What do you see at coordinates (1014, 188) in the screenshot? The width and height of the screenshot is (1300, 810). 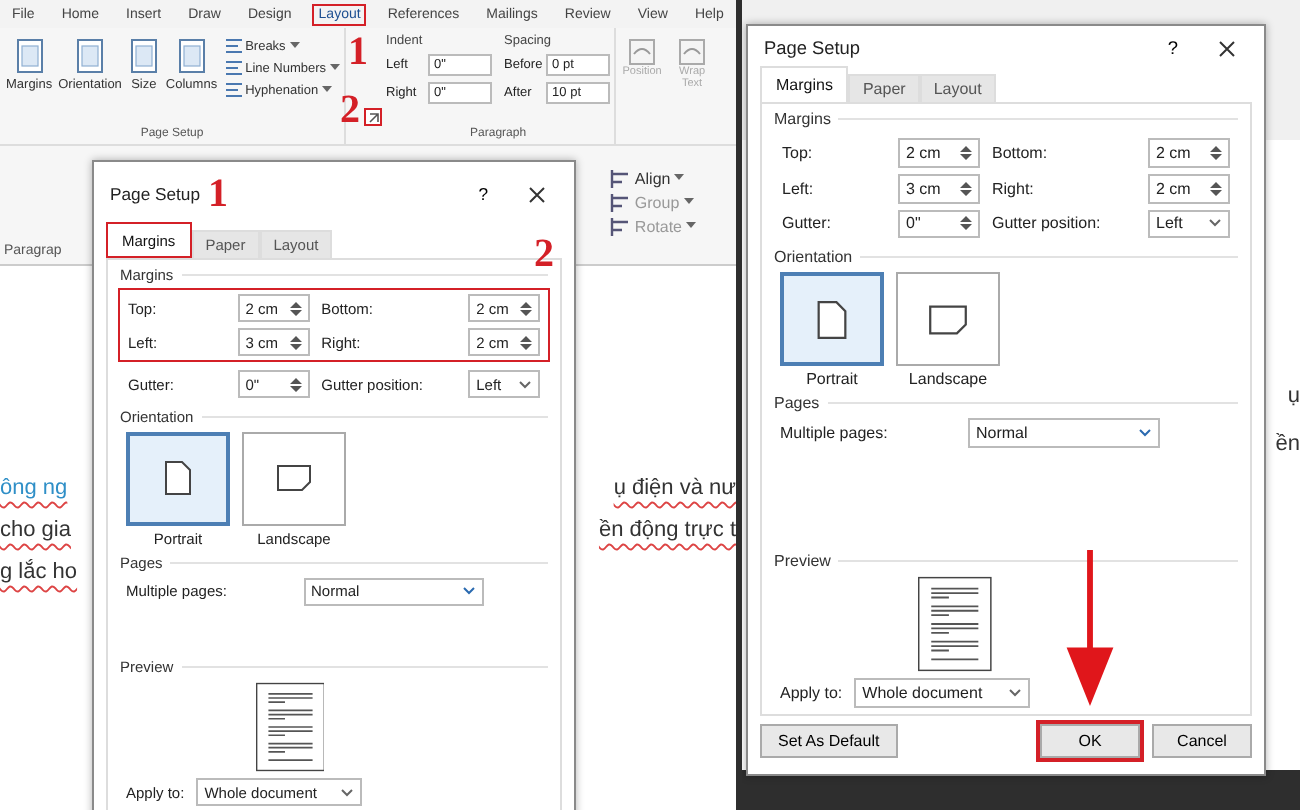 I see `field-label: Right:` at bounding box center [1014, 188].